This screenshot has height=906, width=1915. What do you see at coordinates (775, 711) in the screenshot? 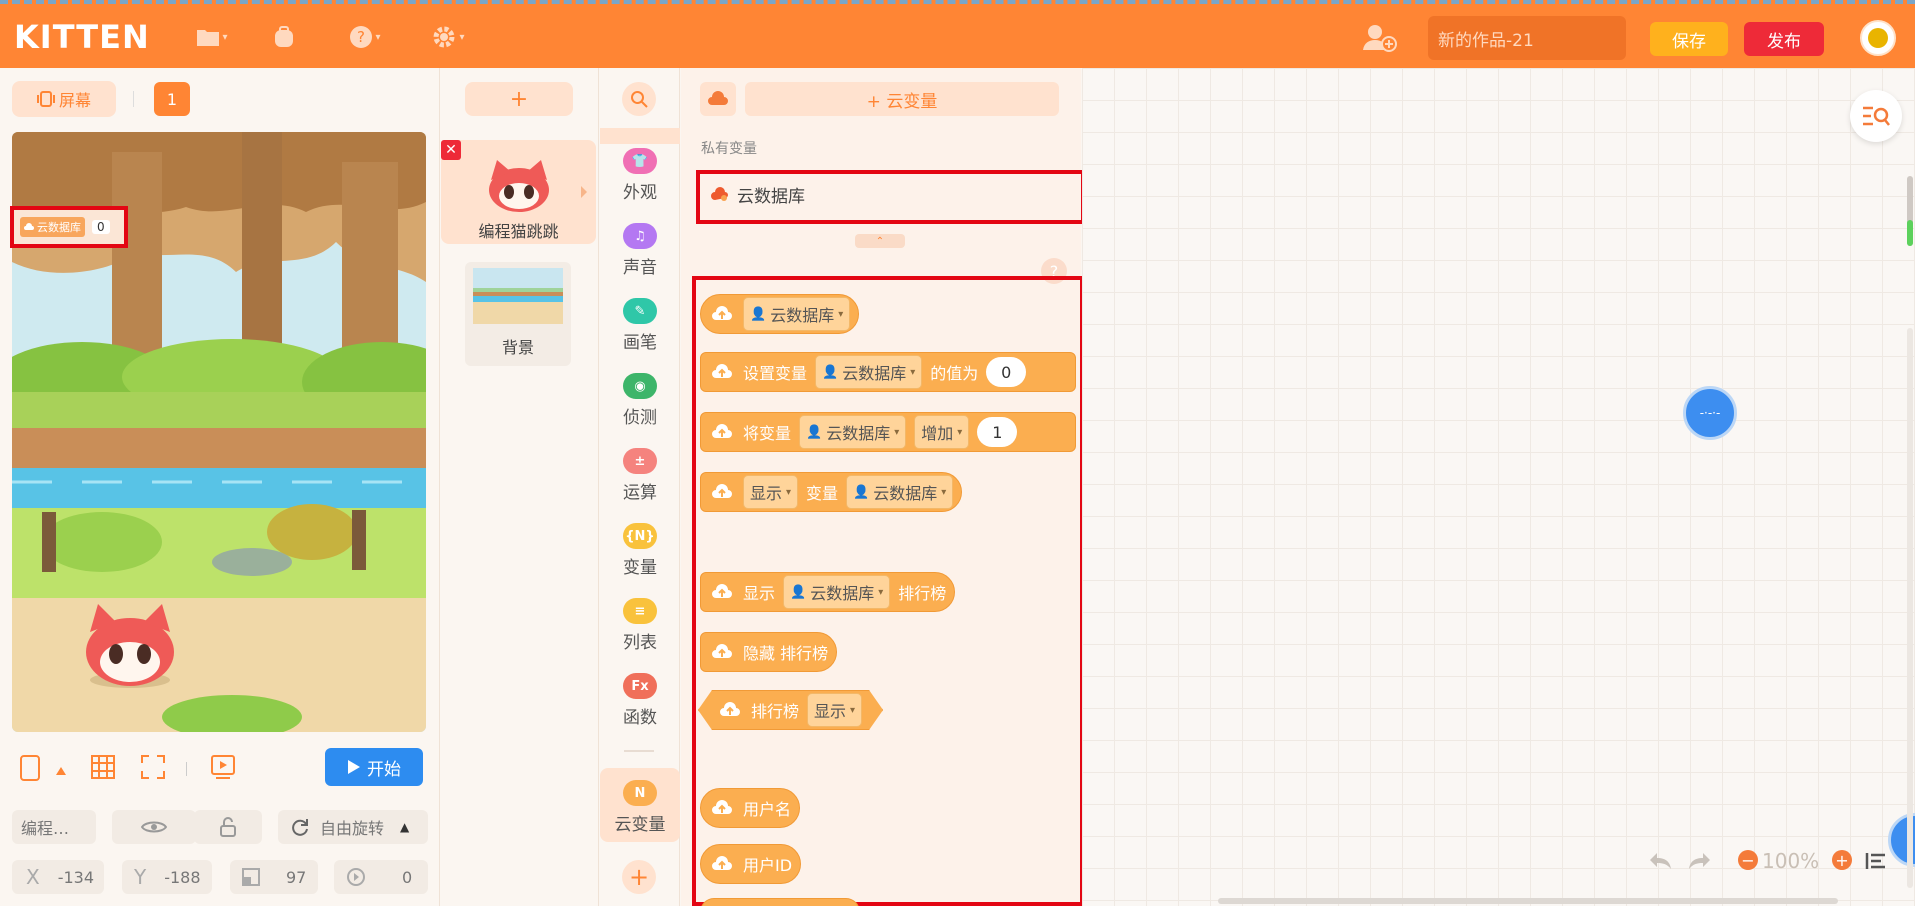
I see `block-text: 排行榜` at bounding box center [775, 711].